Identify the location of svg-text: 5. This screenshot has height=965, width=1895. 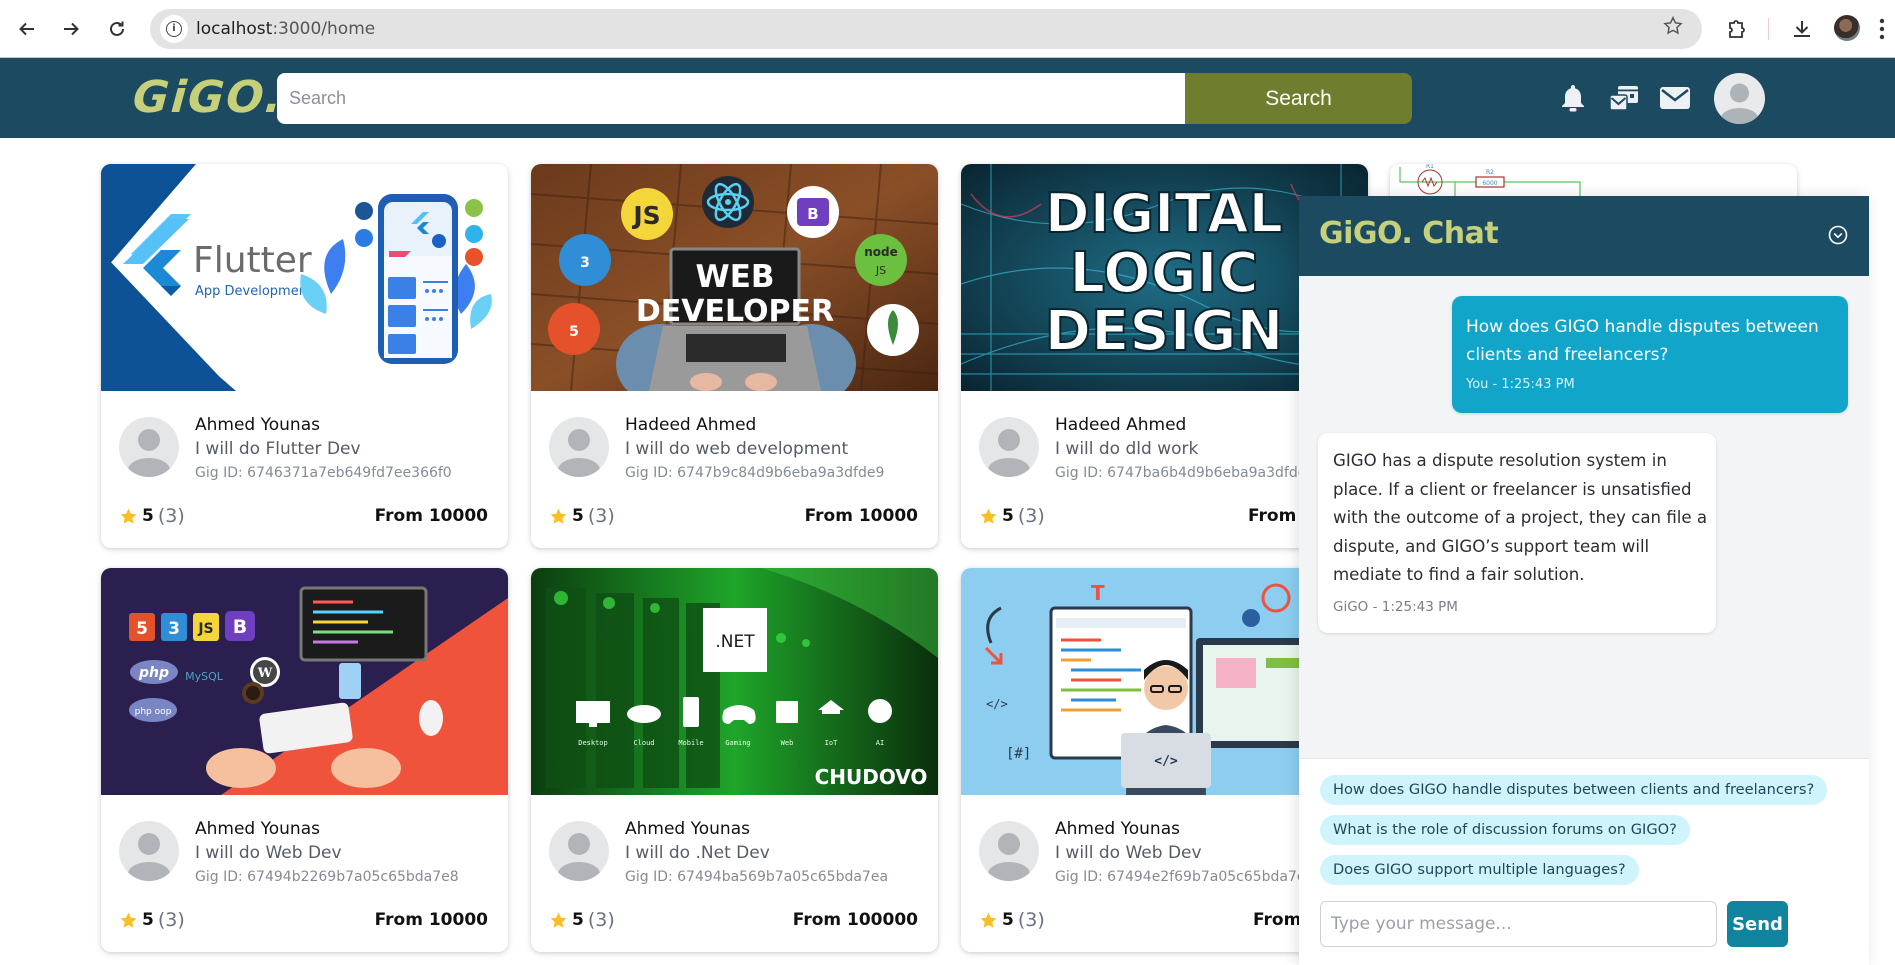
(574, 332).